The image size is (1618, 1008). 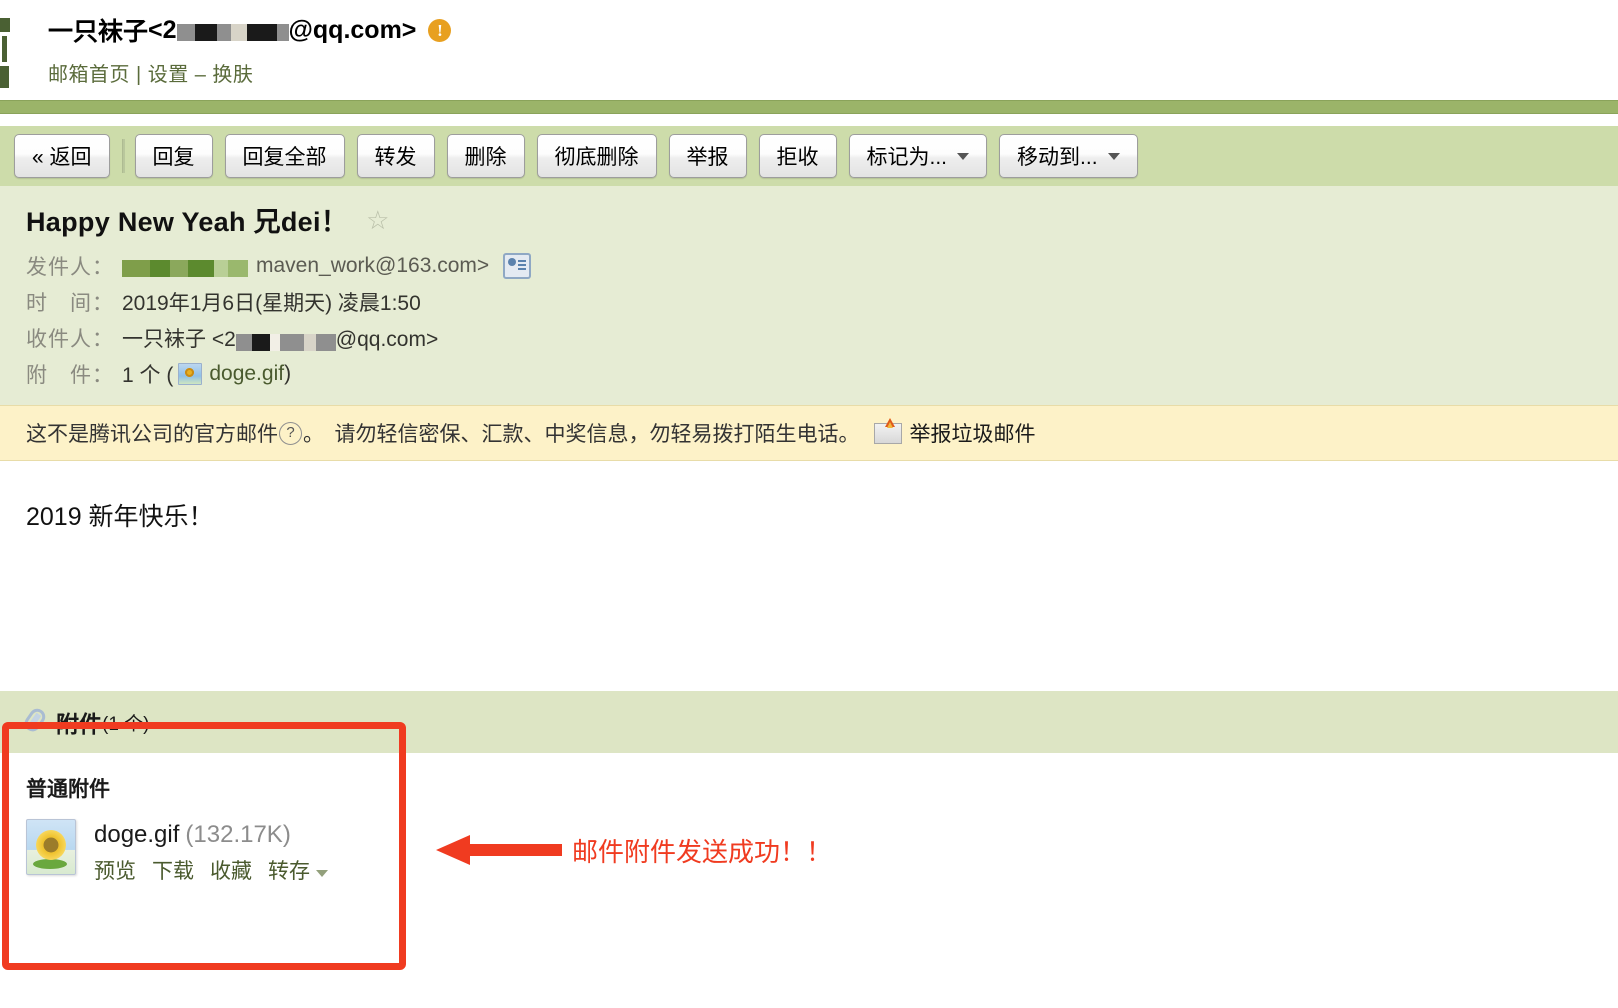 I want to click on download-link: 下载, so click(x=173, y=870).